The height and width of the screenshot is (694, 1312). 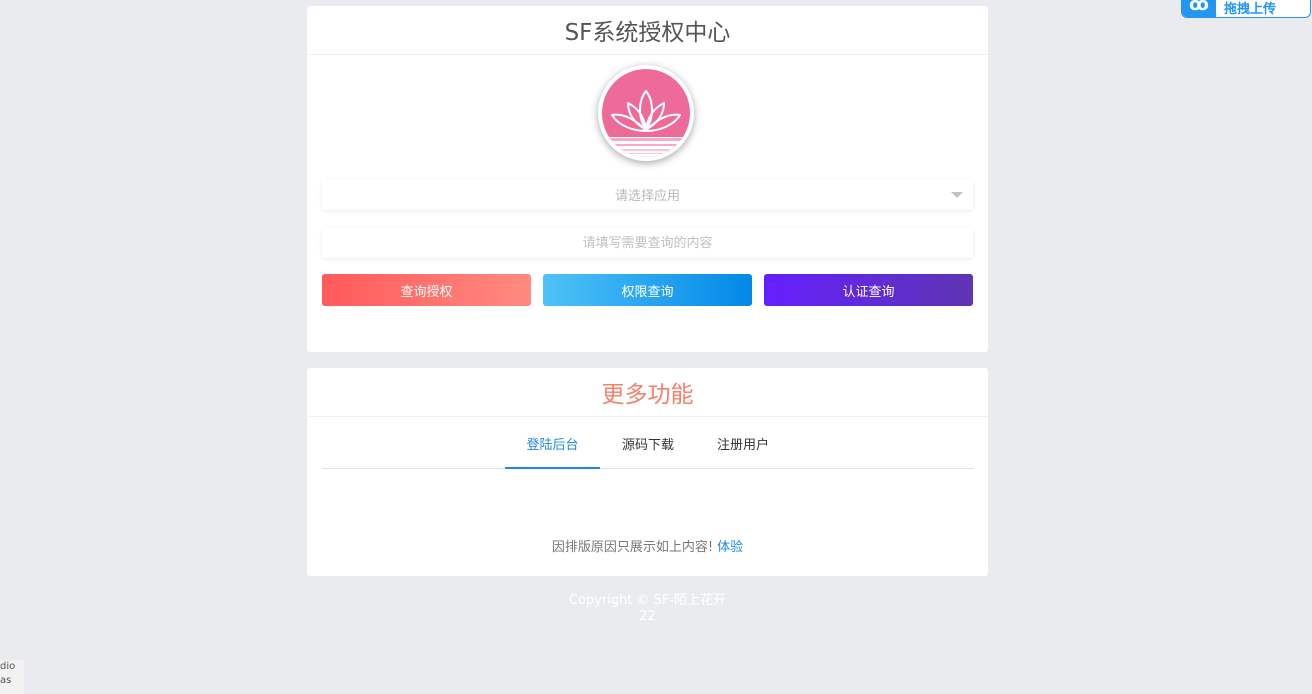 I want to click on tab-source-download: 源码下载, so click(x=648, y=448).